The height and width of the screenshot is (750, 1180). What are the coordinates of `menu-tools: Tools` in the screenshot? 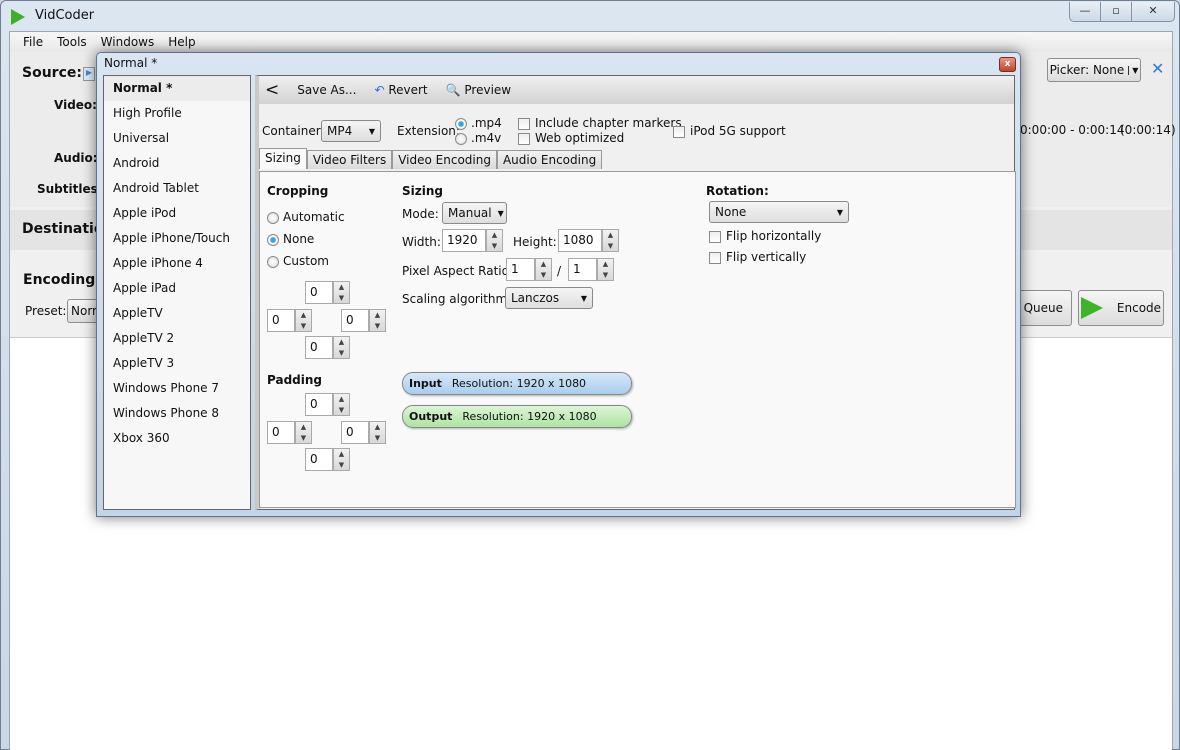 It's located at (72, 42).